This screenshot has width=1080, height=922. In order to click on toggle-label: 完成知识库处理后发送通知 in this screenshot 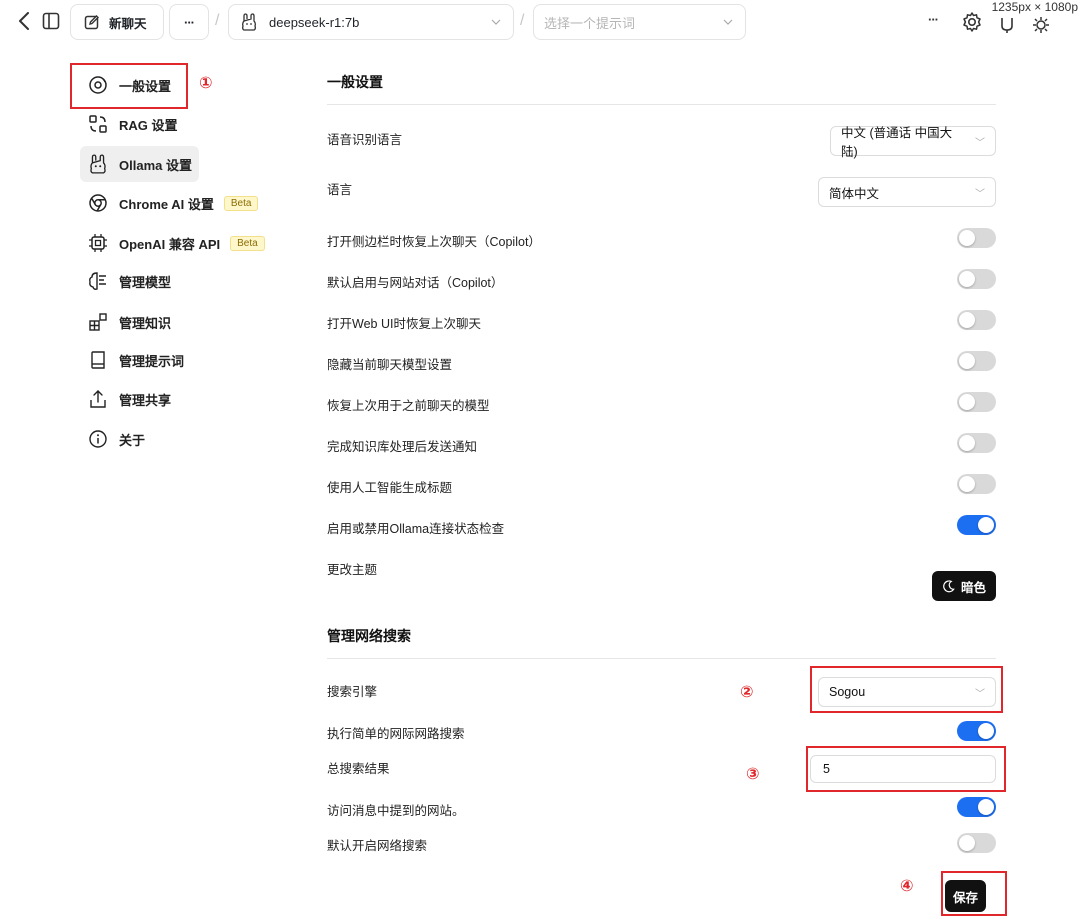, I will do `click(402, 447)`.